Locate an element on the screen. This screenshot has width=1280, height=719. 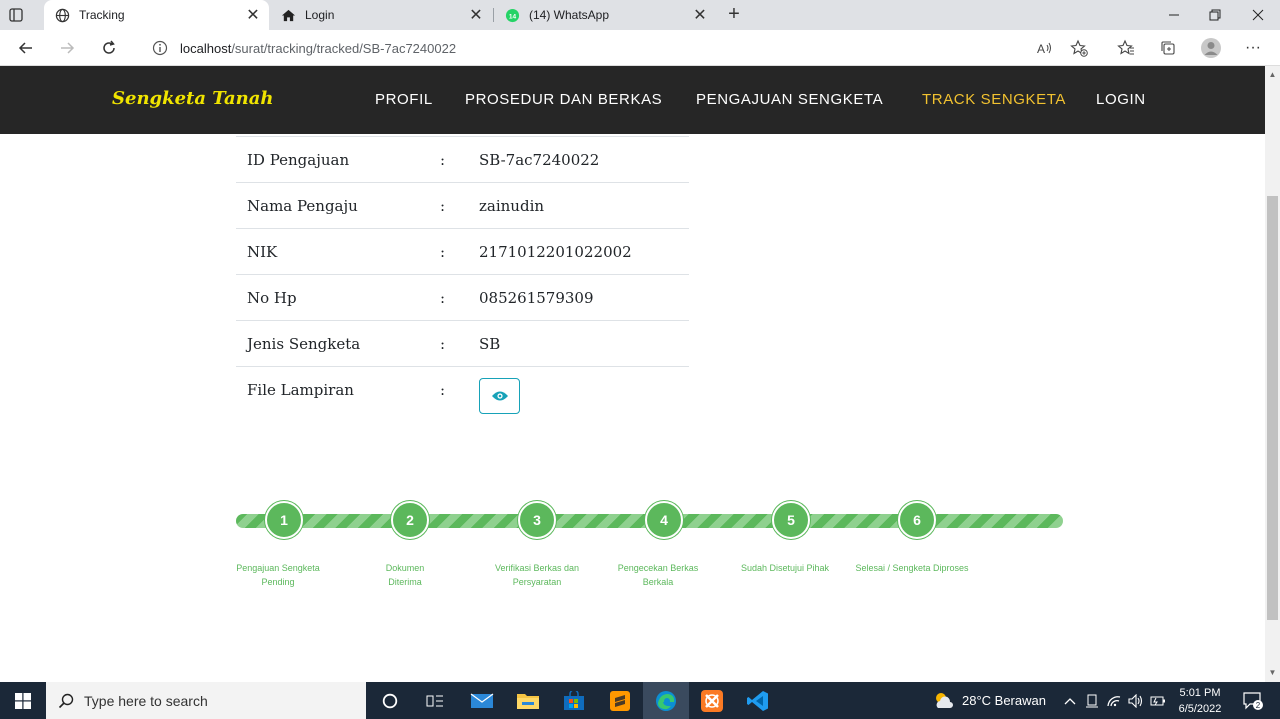
add-favorite-icon is located at coordinates (1079, 48).